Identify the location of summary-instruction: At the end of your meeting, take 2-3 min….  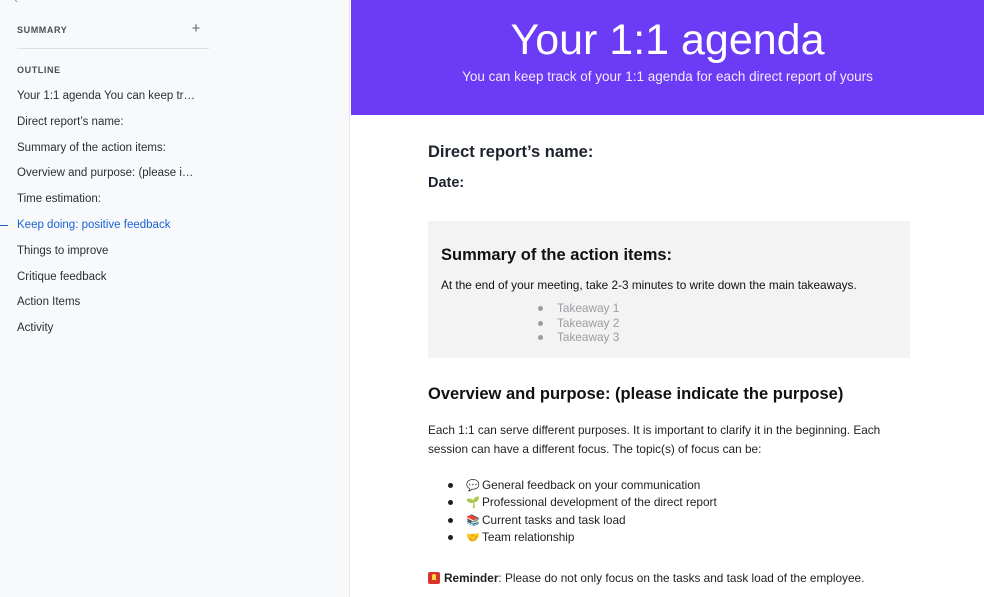
(649, 285).